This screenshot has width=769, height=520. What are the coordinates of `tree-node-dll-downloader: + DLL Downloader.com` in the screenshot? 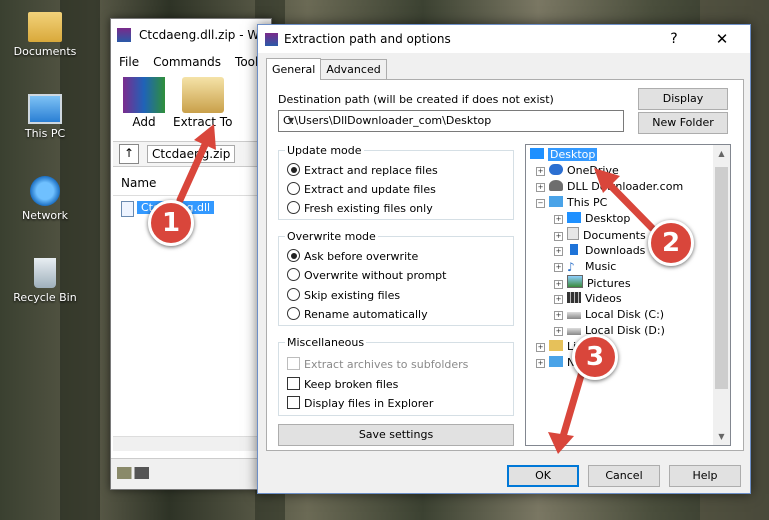 It's located at (609, 186).